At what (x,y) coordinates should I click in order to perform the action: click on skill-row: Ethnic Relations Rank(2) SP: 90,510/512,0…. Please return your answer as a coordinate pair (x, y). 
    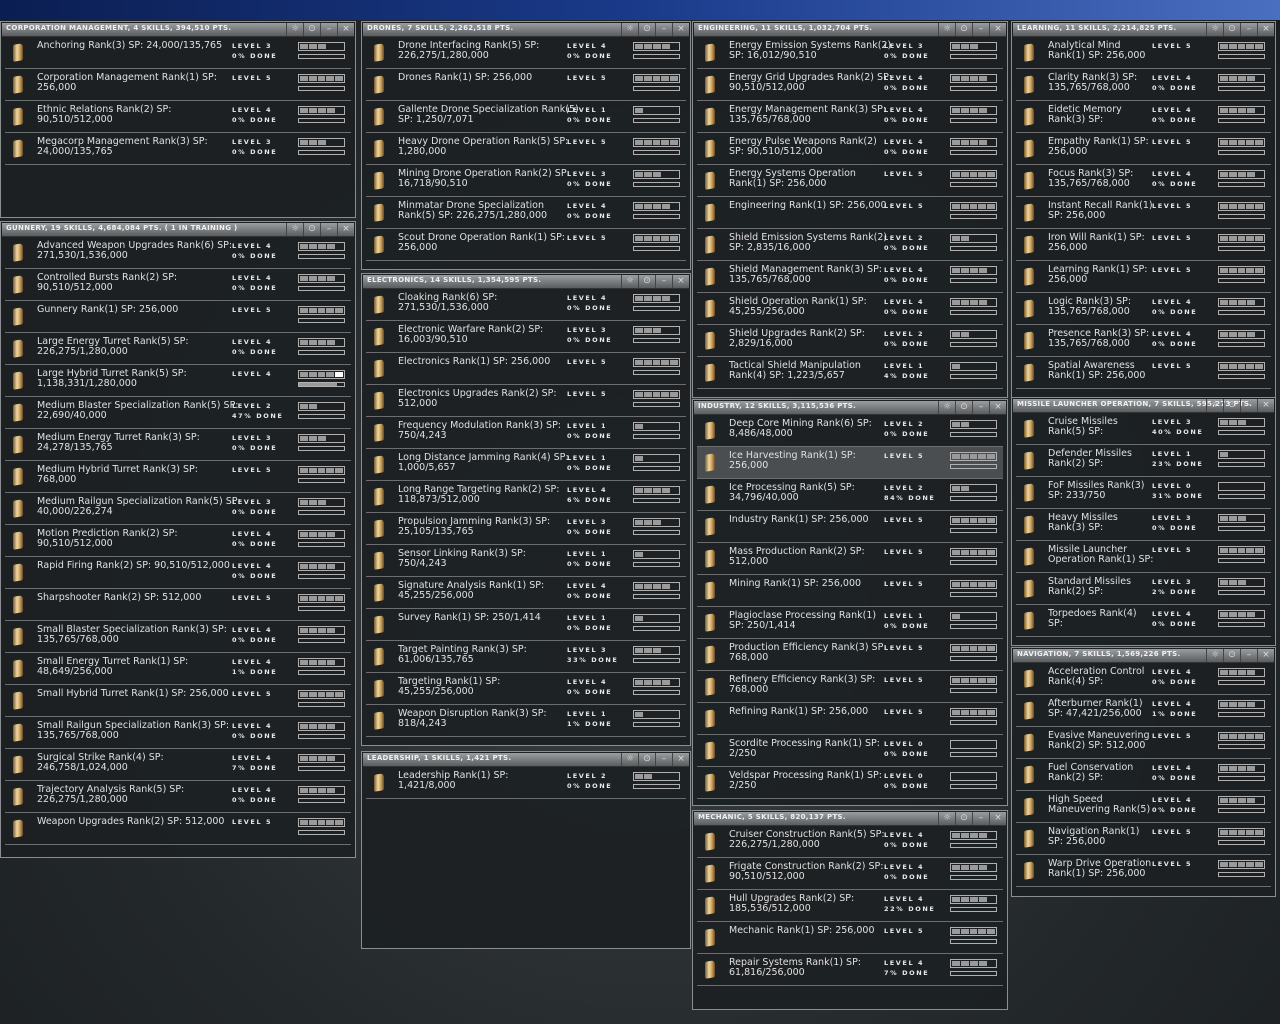
    Looking at the image, I should click on (178, 117).